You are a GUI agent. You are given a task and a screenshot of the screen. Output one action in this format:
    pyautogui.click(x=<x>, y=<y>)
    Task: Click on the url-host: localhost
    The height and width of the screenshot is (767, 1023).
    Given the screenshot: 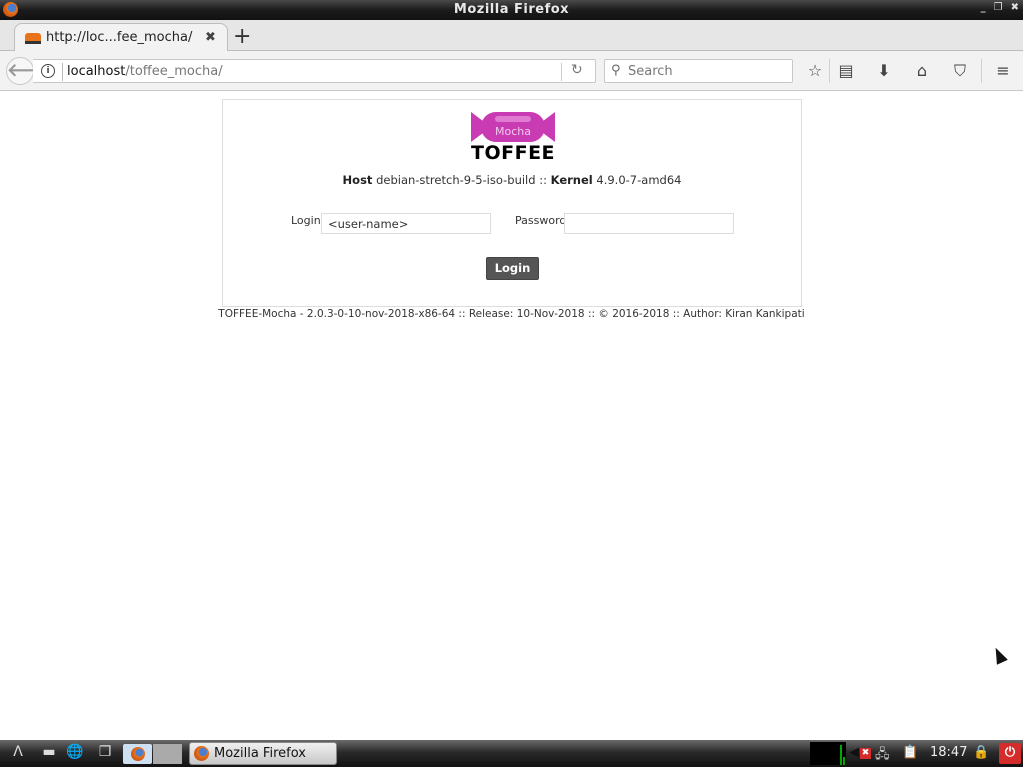 What is the action you would take?
    pyautogui.click(x=96, y=71)
    